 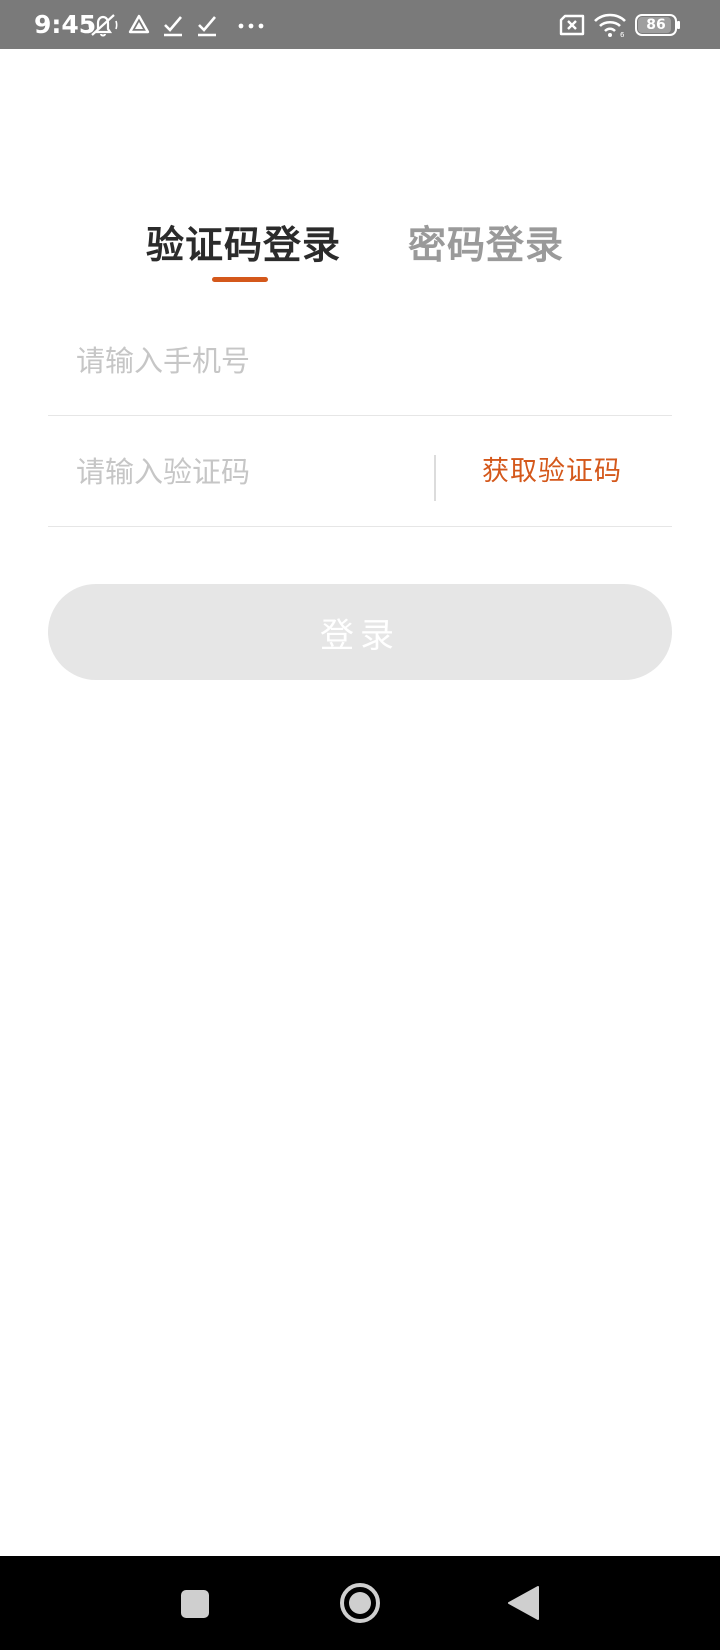 I want to click on back-button, so click(x=523, y=1603).